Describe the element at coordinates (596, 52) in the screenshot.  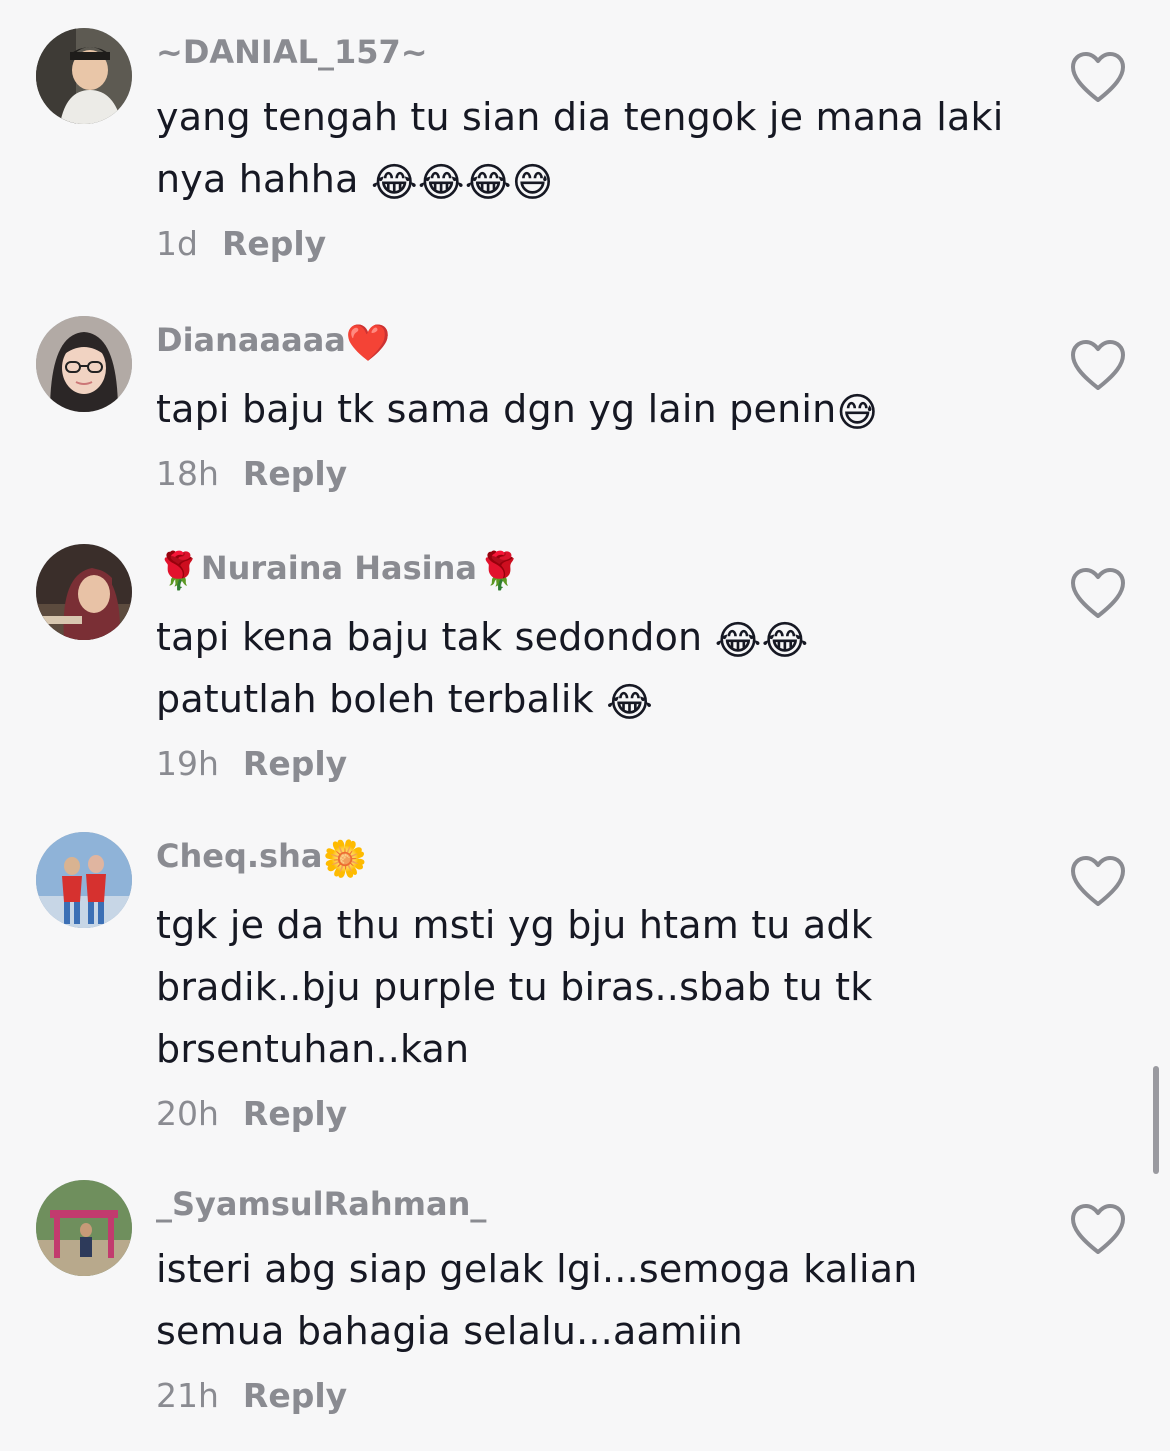
I see `comment-username: ~DANIAL_157~` at that location.